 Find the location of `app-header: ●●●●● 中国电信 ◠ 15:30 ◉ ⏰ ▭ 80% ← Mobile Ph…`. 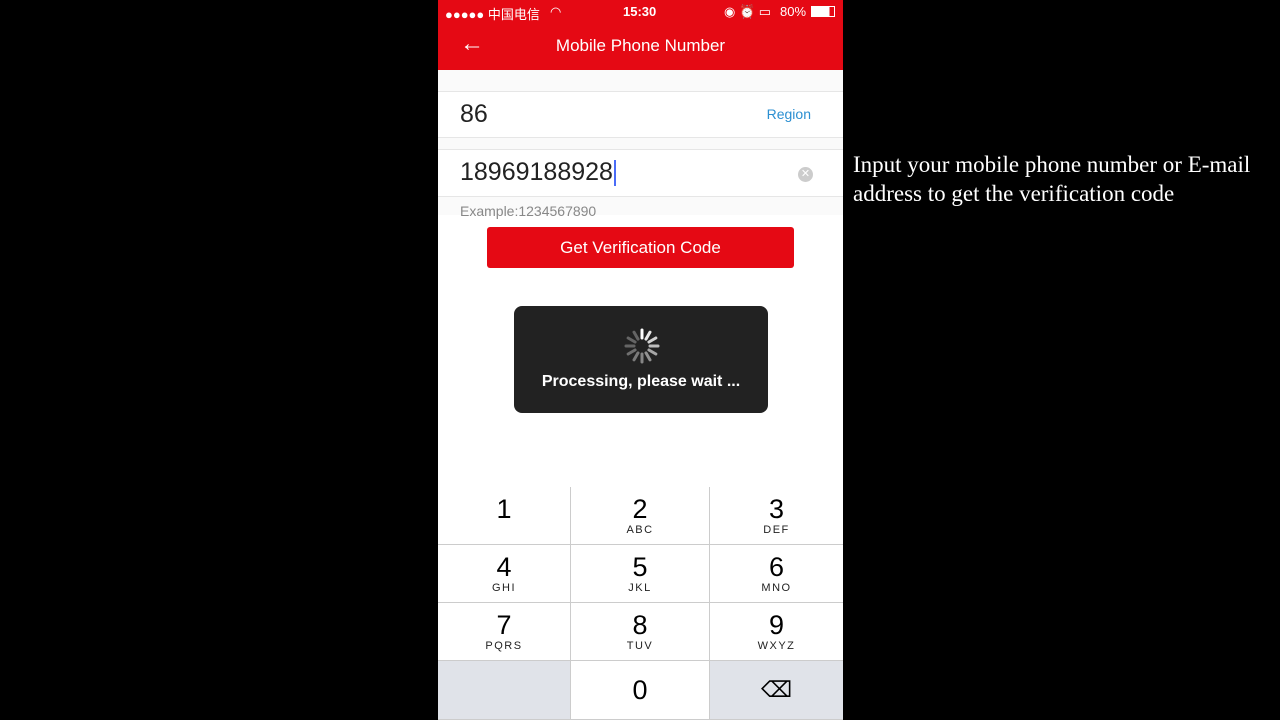

app-header: ●●●●● 中国电信 ◠ 15:30 ◉ ⏰ ▭ 80% ← Mobile Ph… is located at coordinates (640, 35).